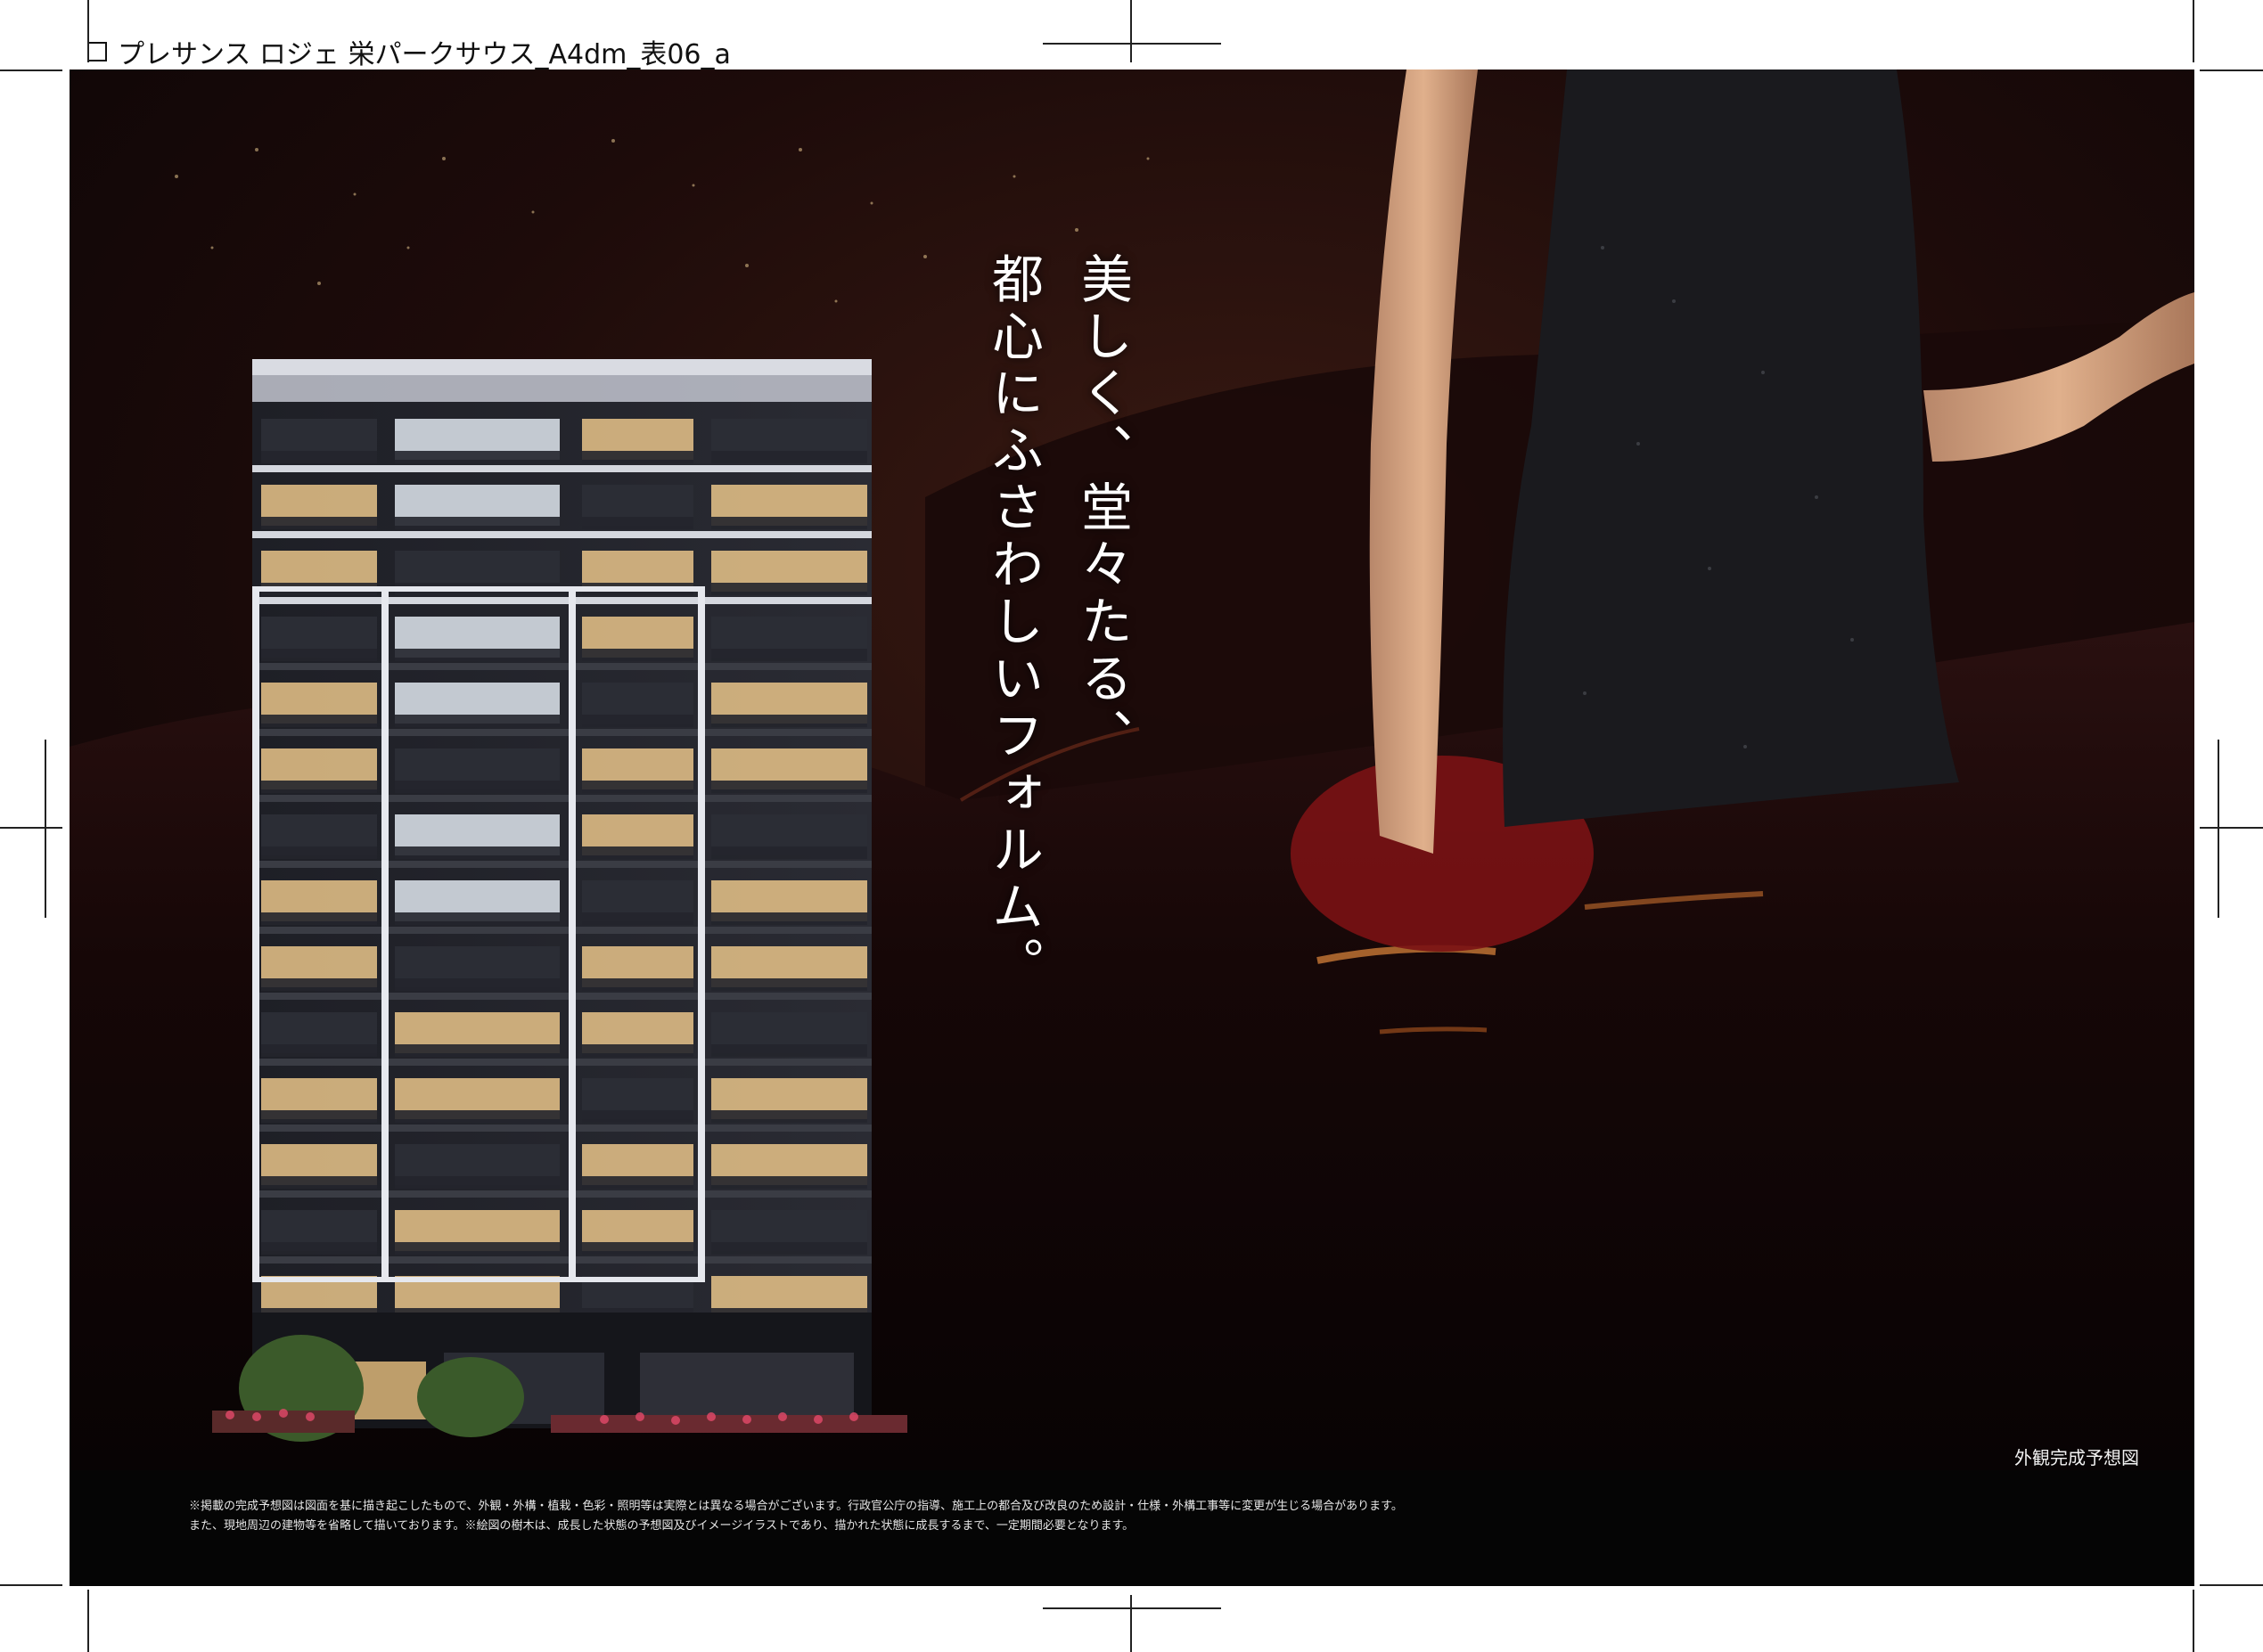 The width and height of the screenshot is (2263, 1652). Describe the element at coordinates (1102, 509) in the screenshot. I see `headline-line-1: 美しく、堂々たる、` at that location.